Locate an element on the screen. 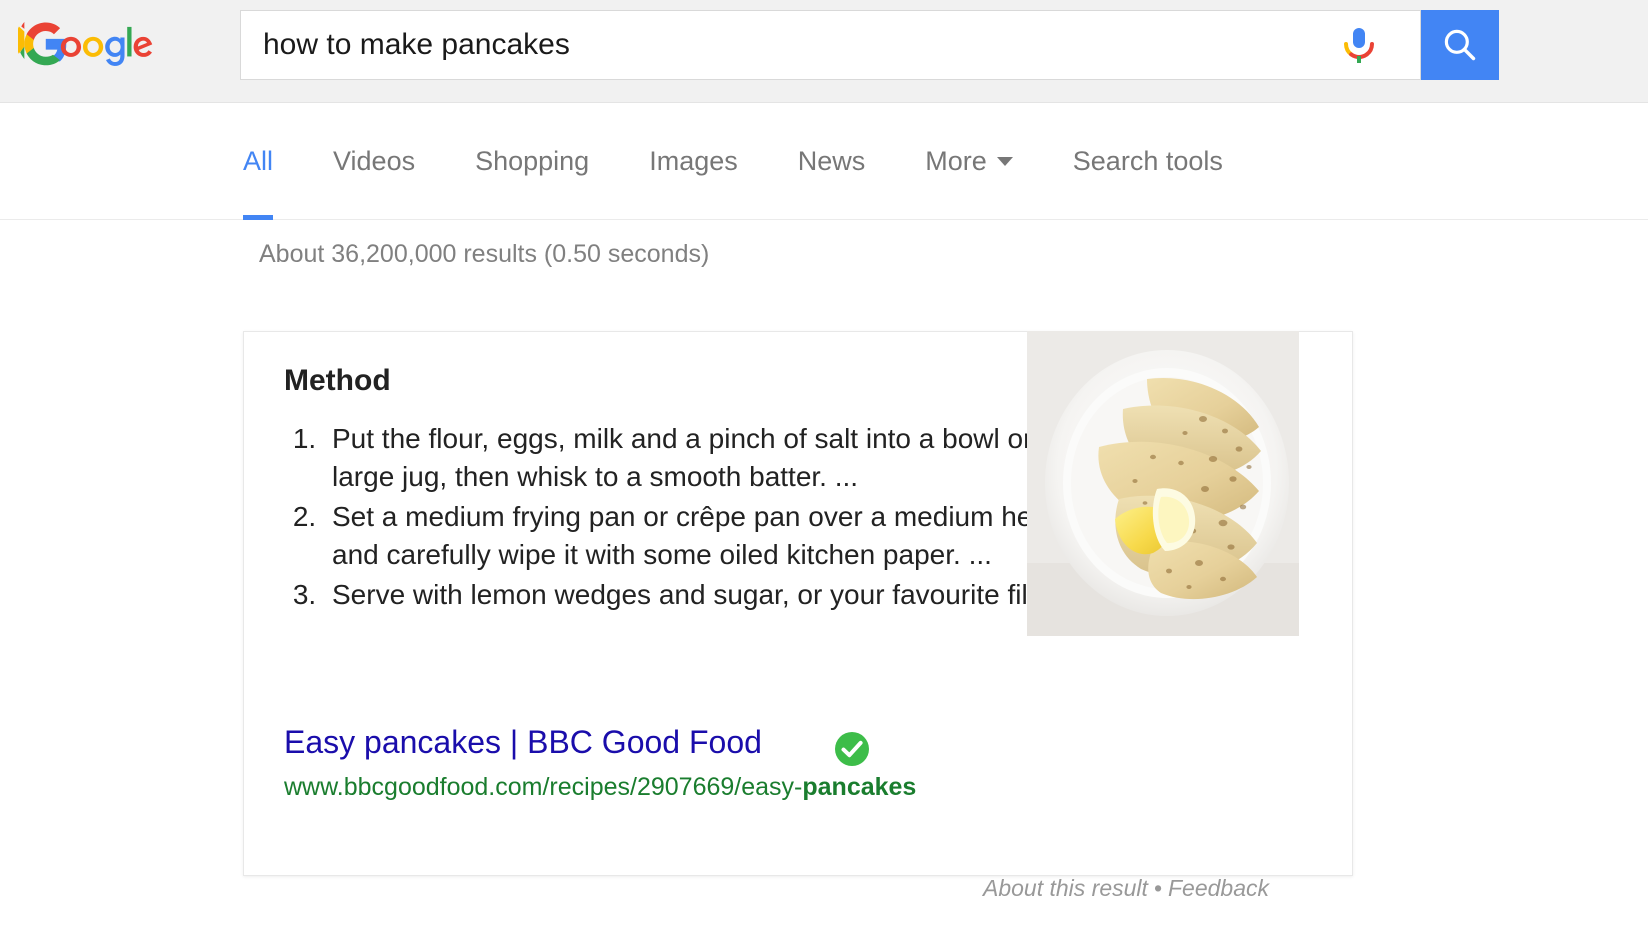 Image resolution: width=1648 pixels, height=936 pixels. tab-shopping: Shopping is located at coordinates (532, 161).